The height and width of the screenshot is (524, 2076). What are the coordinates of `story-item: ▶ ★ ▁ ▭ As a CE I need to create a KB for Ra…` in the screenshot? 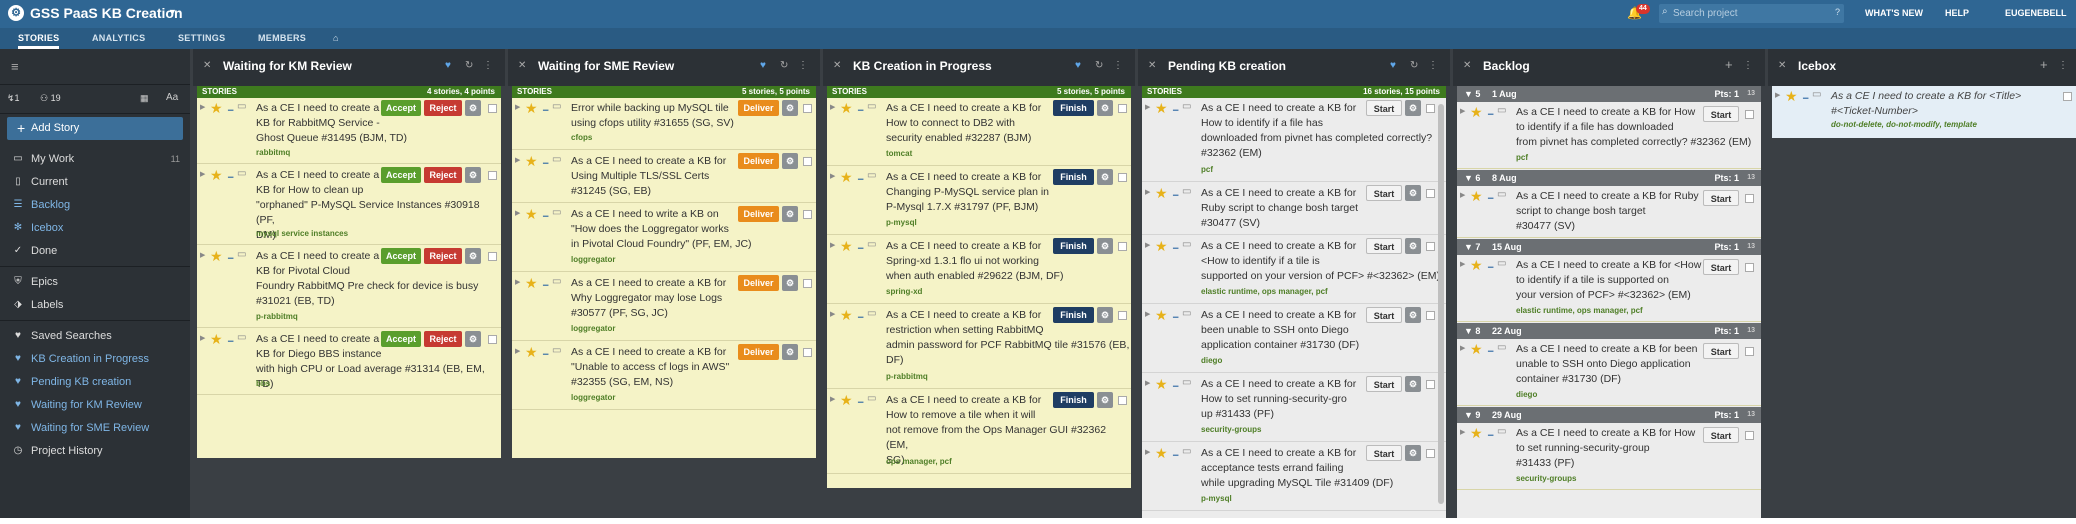 It's located at (349, 131).